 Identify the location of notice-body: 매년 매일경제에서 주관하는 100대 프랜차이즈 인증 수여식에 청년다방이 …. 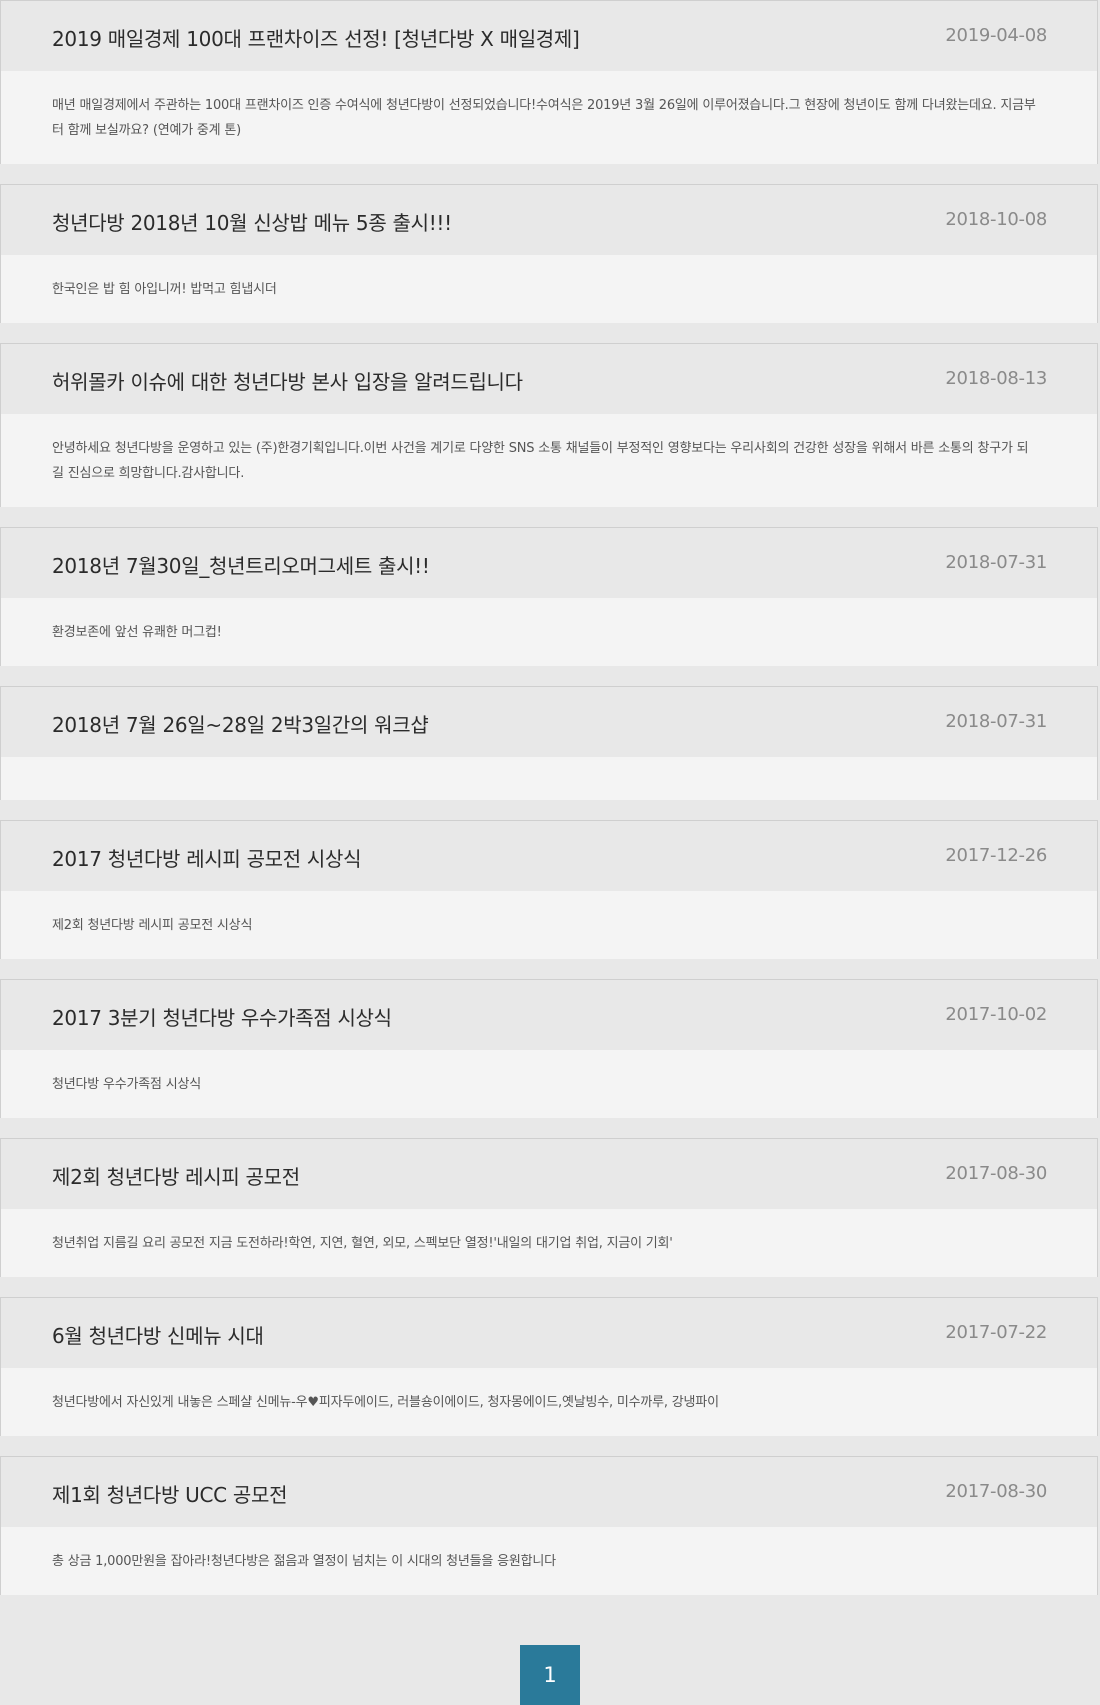
(549, 117).